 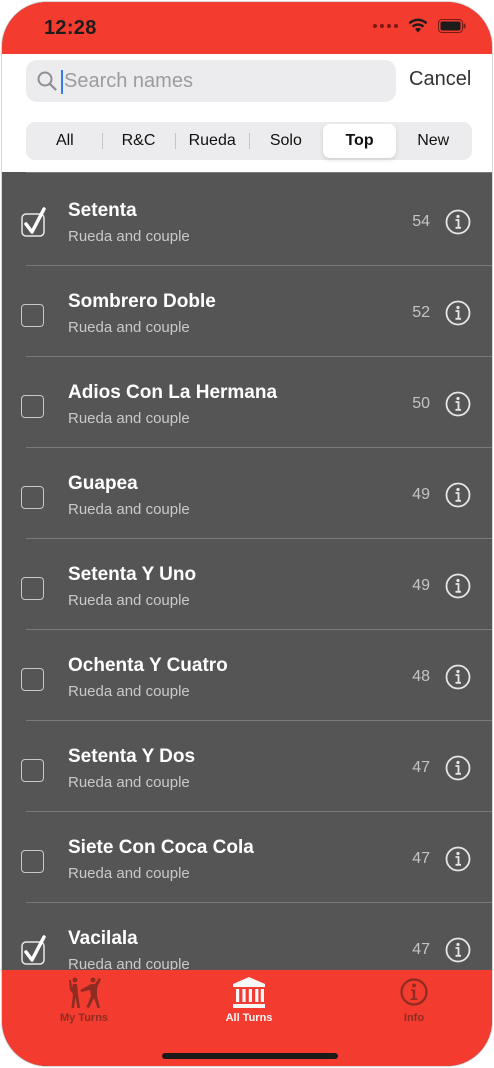 I want to click on tab-my-turns: My Turns, so click(x=84, y=1000).